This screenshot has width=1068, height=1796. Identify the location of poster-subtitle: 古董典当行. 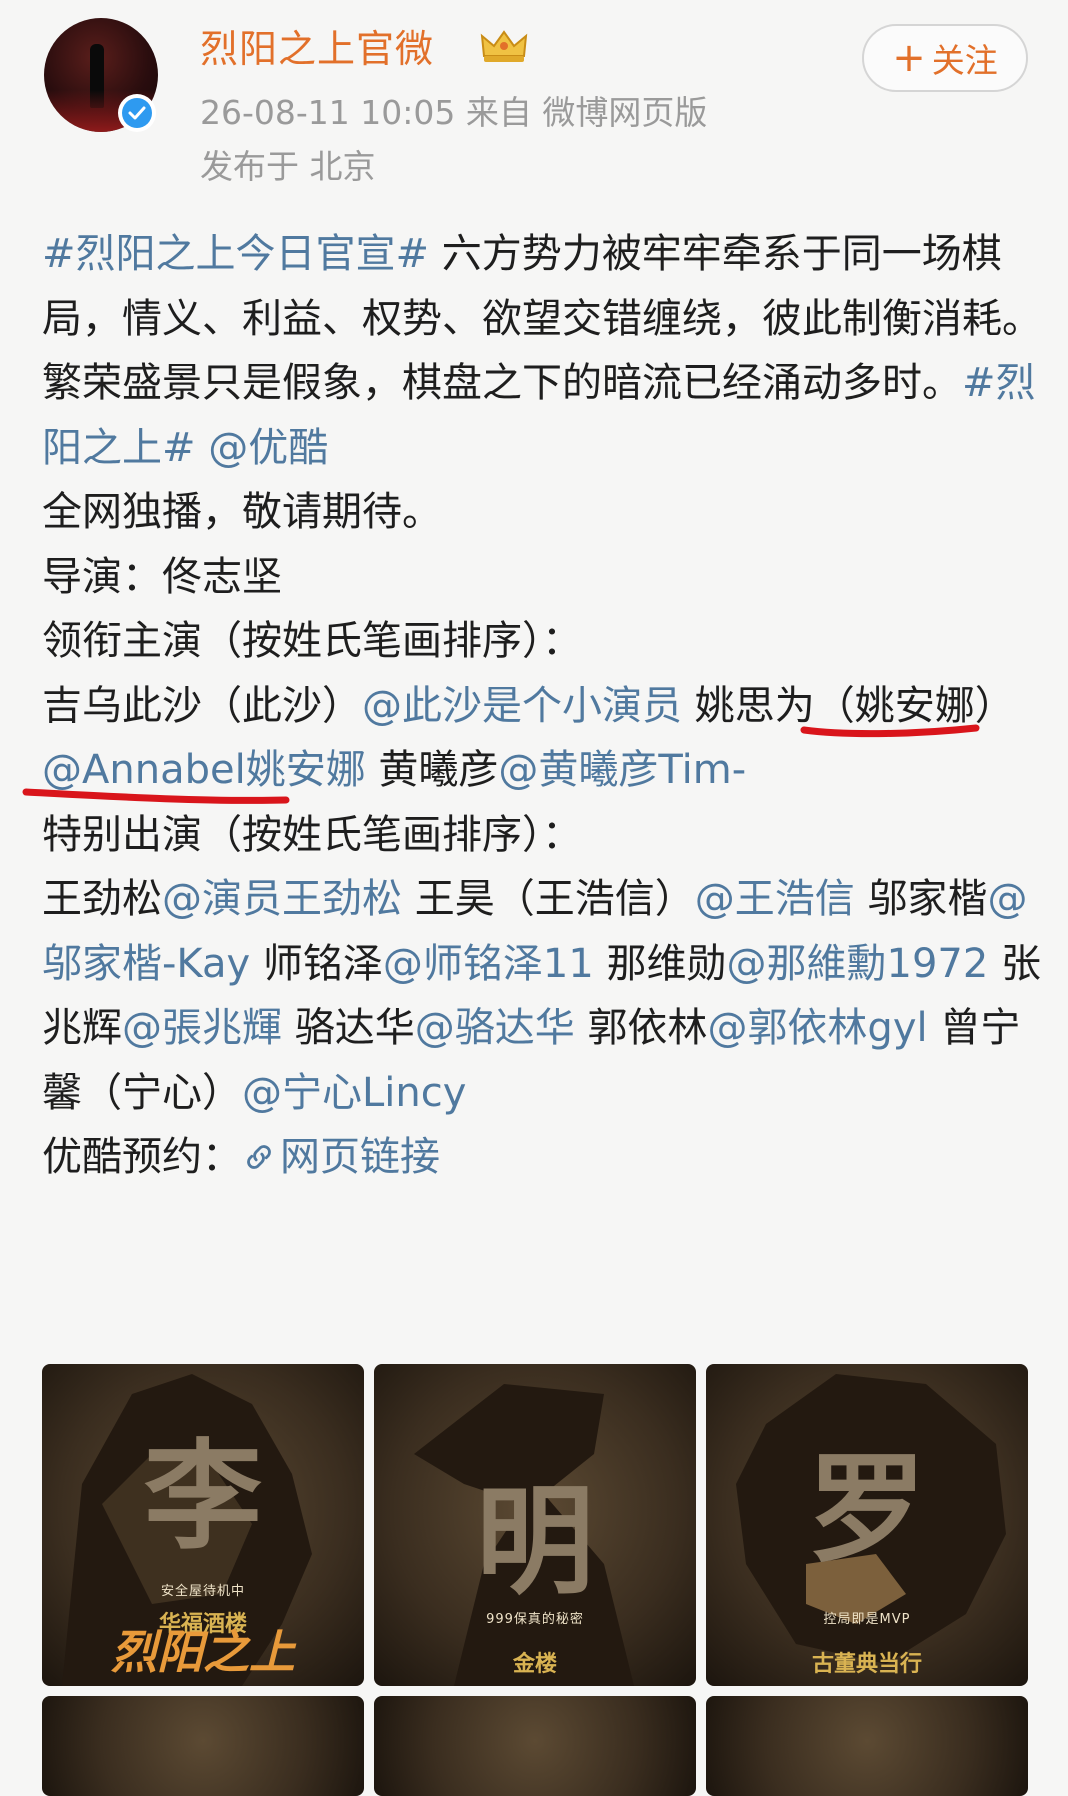
(866, 1664).